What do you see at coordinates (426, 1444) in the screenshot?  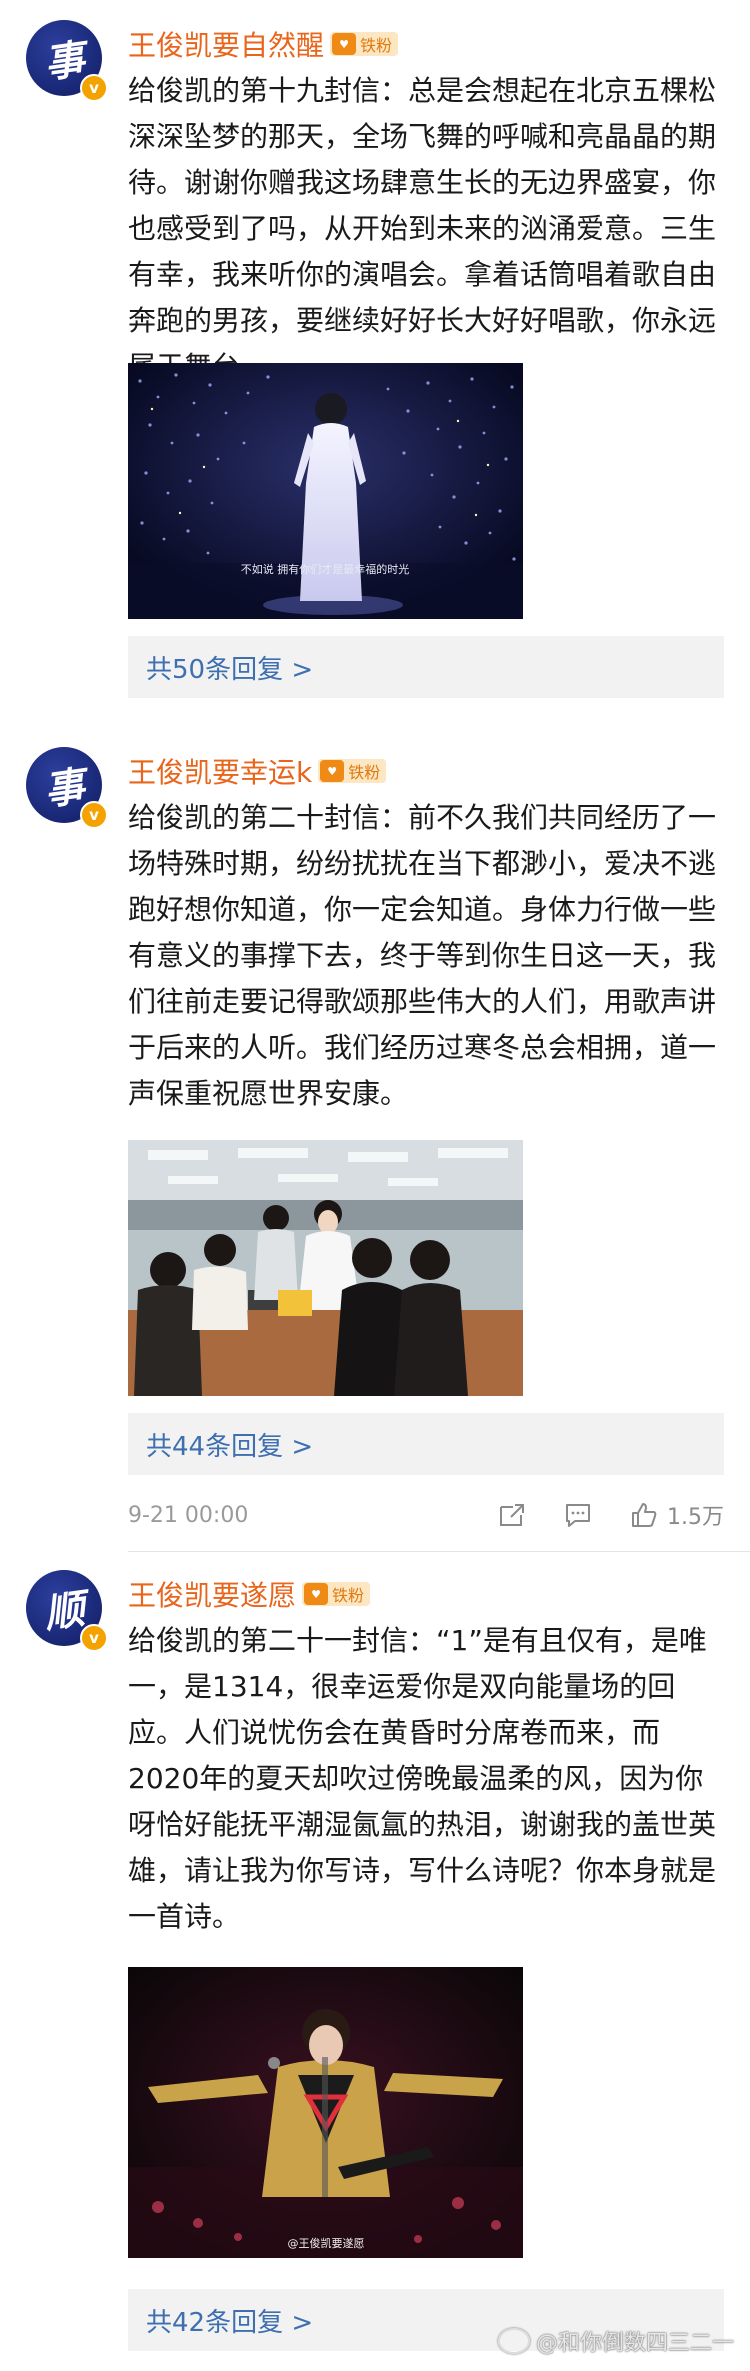 I see `view-replies-button: 共44条回复 >` at bounding box center [426, 1444].